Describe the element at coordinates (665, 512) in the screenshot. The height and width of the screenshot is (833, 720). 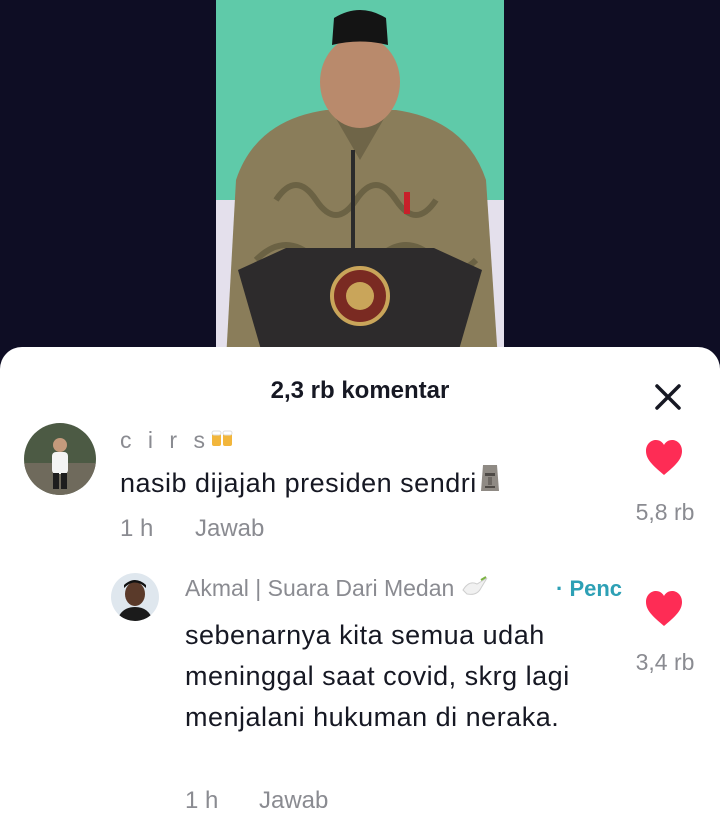
I see `like-count: 5,8 rb` at that location.